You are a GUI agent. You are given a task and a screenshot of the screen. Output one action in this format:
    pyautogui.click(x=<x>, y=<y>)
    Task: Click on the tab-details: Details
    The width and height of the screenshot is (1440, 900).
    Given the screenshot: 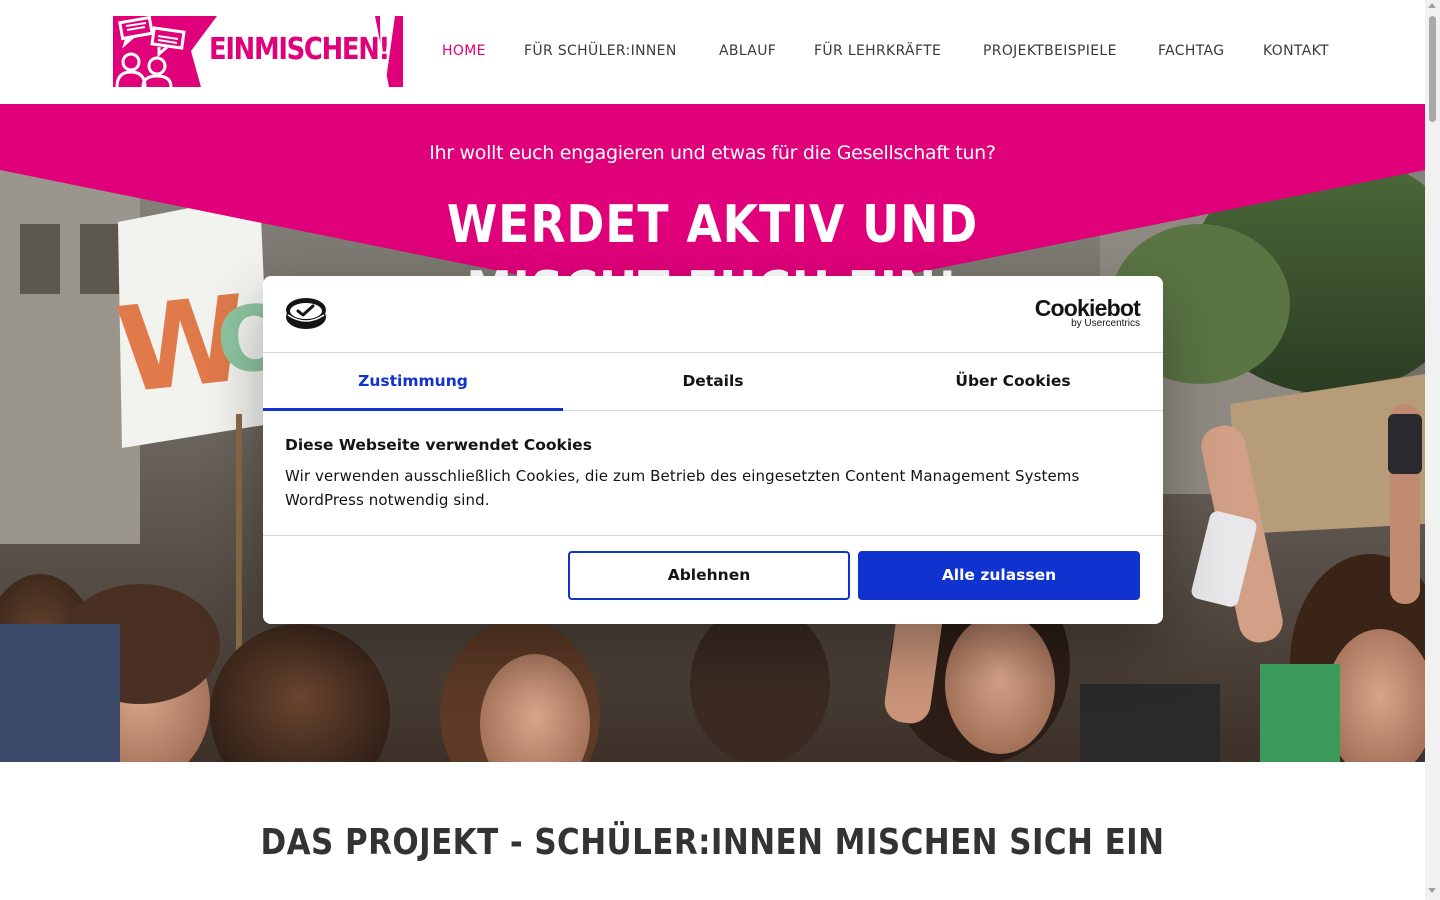 What is the action you would take?
    pyautogui.click(x=713, y=381)
    